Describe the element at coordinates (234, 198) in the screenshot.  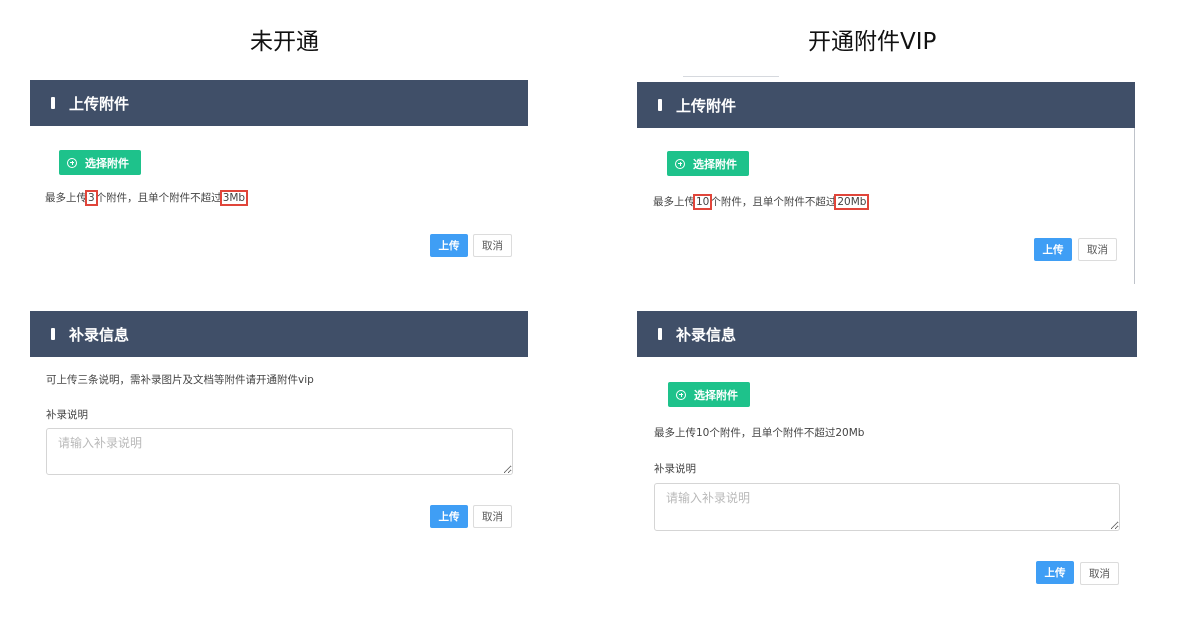
I see `limit-size-highlight: 3Mb` at that location.